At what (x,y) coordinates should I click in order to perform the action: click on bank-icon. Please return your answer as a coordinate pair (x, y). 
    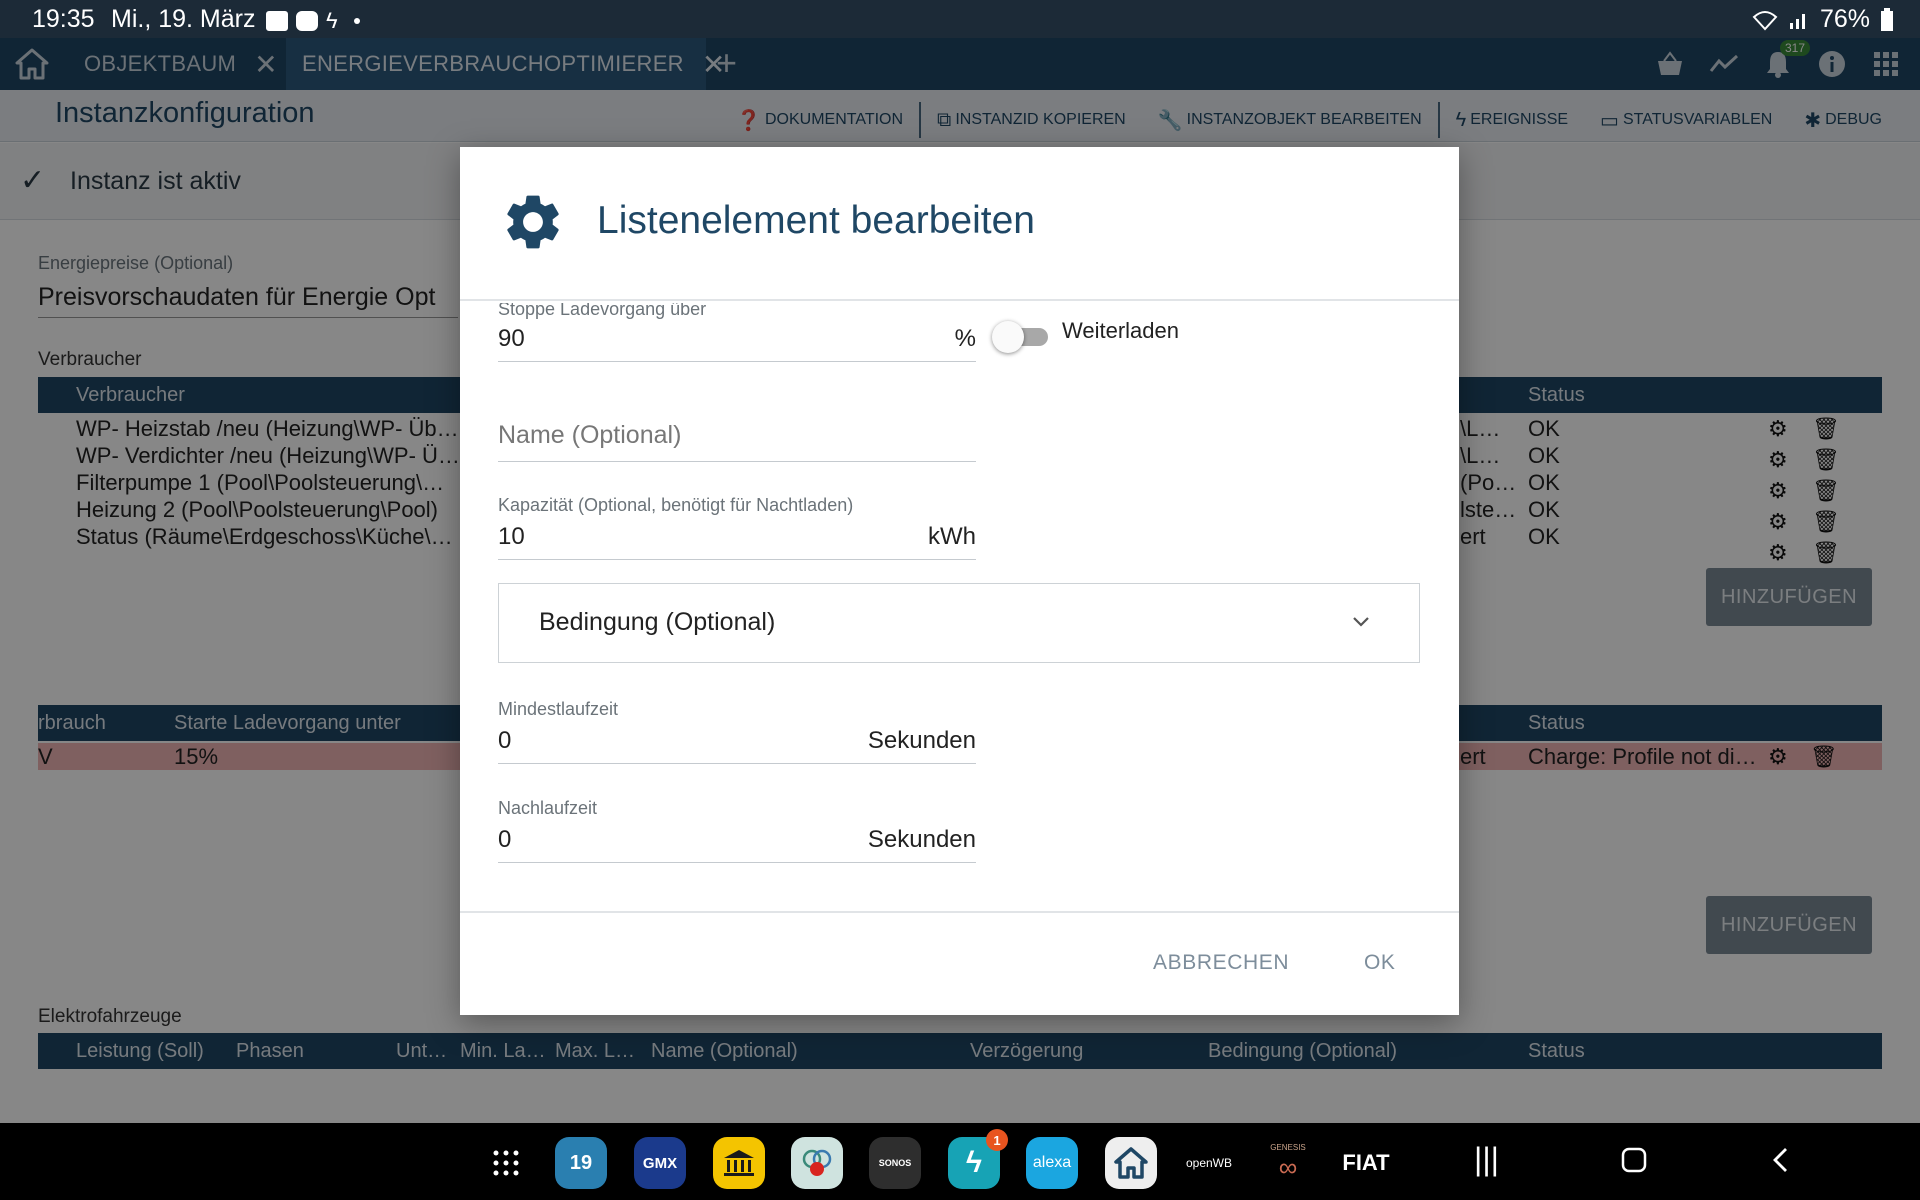
    Looking at the image, I should click on (739, 1163).